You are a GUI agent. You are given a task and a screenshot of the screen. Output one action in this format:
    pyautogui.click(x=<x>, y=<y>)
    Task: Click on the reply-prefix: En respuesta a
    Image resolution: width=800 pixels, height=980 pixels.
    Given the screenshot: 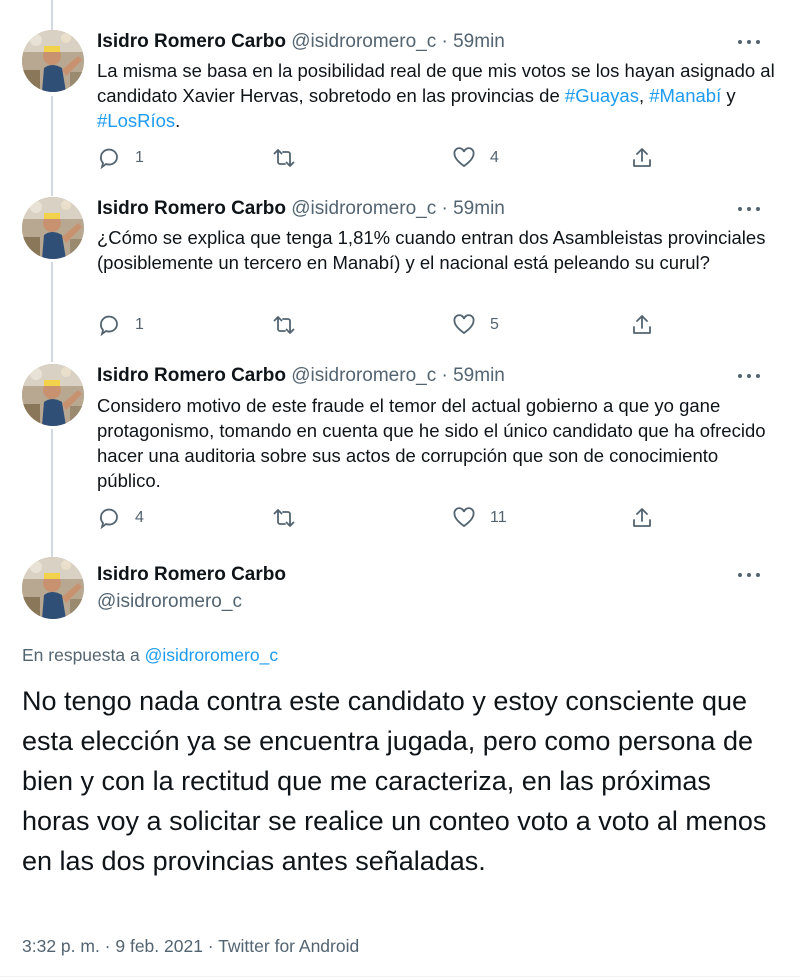 What is the action you would take?
    pyautogui.click(x=83, y=655)
    